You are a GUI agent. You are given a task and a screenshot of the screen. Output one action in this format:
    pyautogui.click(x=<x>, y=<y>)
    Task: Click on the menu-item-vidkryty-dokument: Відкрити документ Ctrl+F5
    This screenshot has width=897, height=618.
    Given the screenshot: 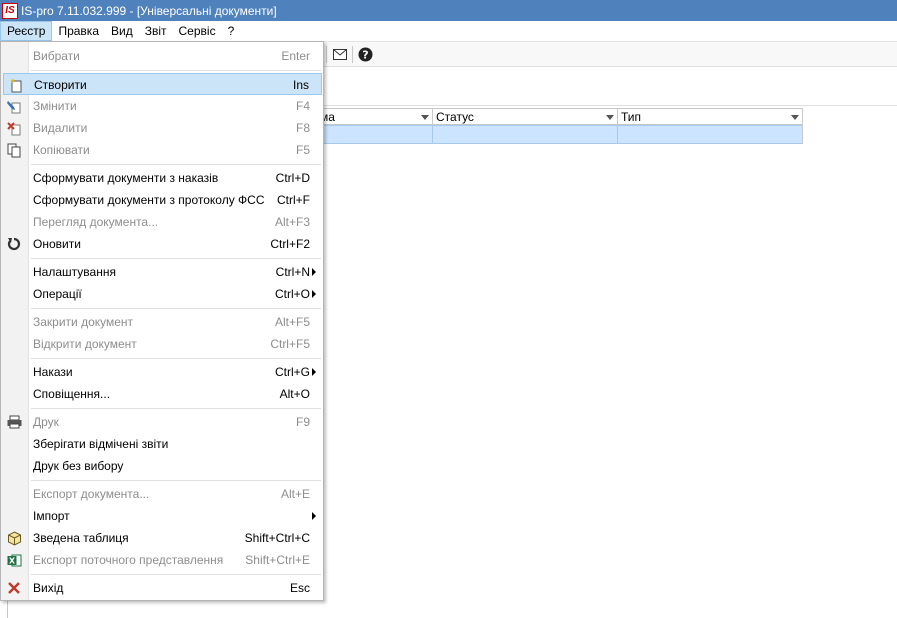 What is the action you would take?
    pyautogui.click(x=162, y=344)
    